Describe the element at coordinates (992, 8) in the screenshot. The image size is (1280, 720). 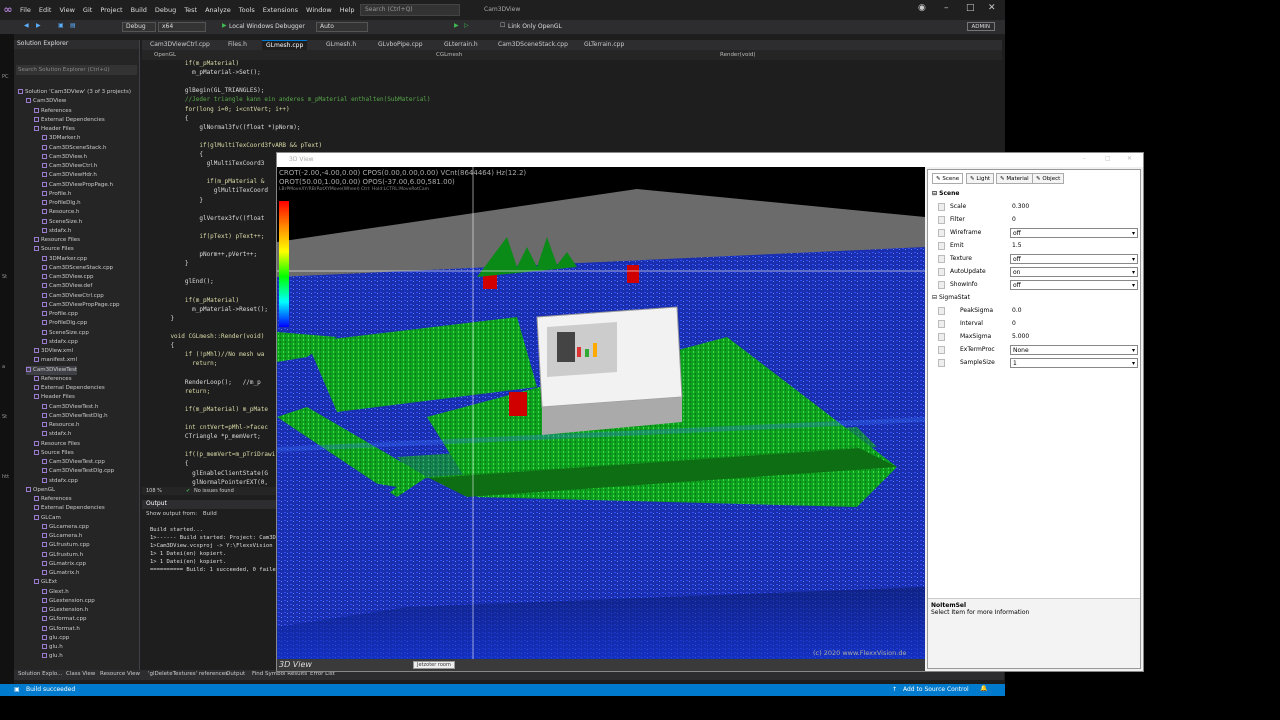
I see `close-icon: ✕` at that location.